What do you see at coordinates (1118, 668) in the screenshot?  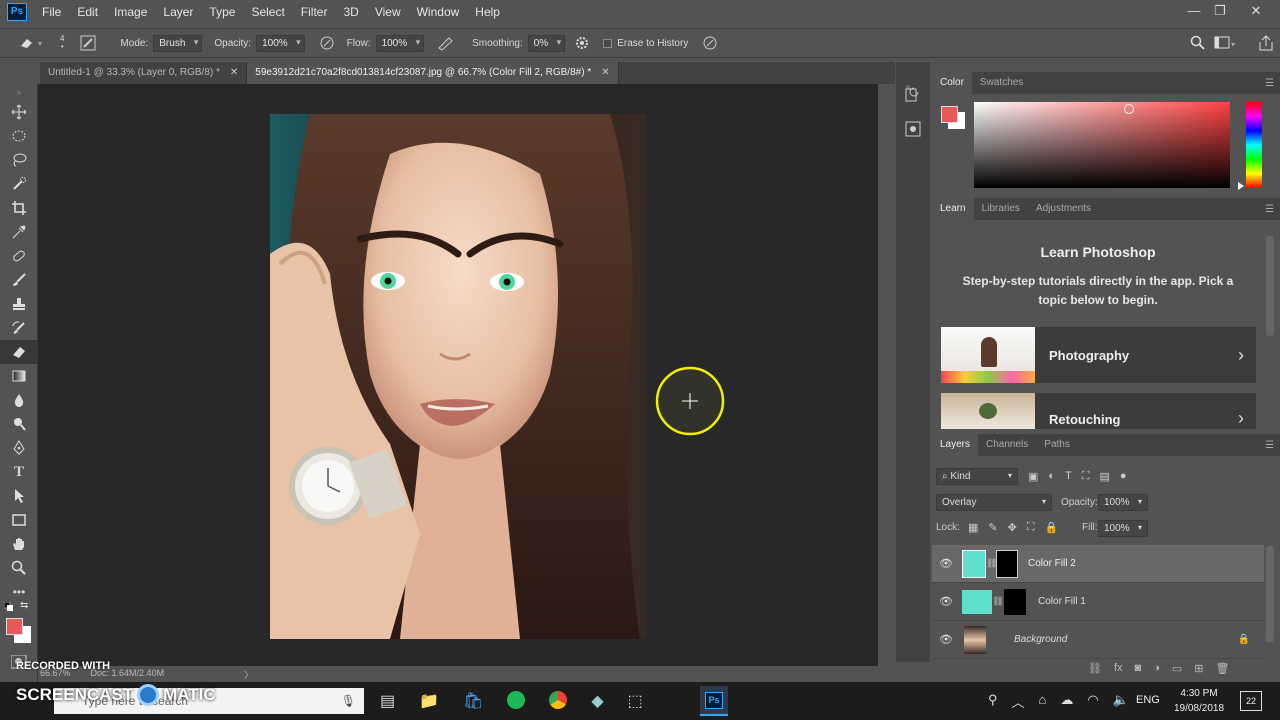 I see `layer-style-icon: fx` at bounding box center [1118, 668].